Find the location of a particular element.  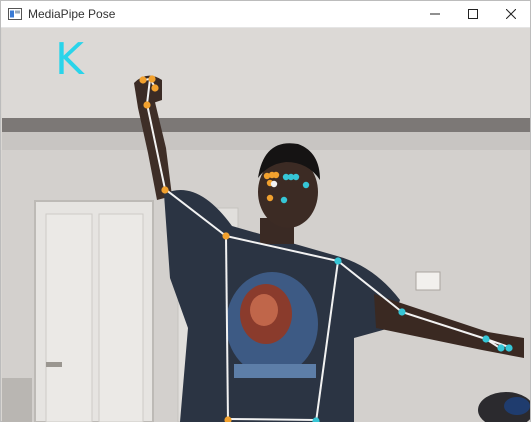

minimize-icon is located at coordinates (435, 14).